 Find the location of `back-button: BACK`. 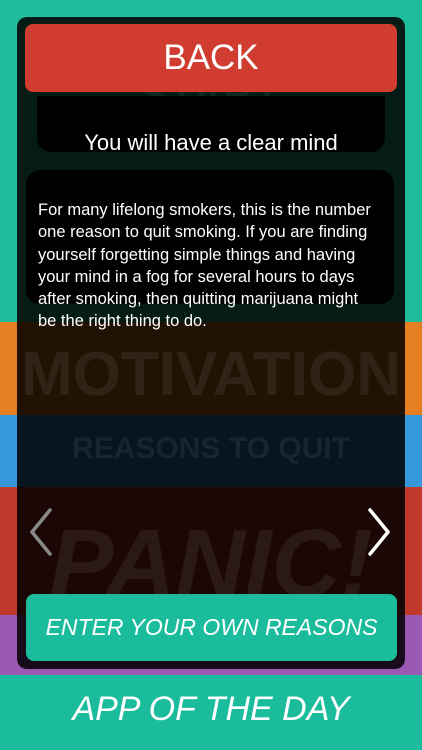

back-button: BACK is located at coordinates (211, 58).